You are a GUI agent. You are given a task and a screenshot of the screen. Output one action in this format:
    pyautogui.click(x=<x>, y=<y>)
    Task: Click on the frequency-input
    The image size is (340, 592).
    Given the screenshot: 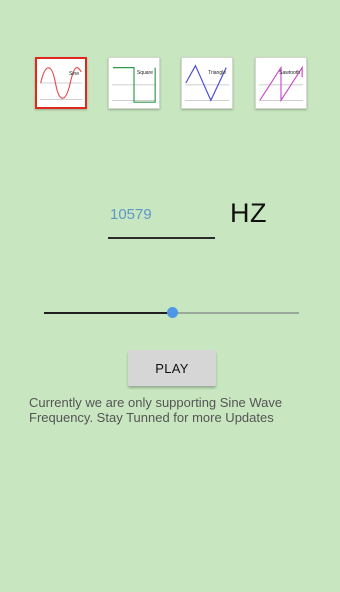 What is the action you would take?
    pyautogui.click(x=161, y=218)
    